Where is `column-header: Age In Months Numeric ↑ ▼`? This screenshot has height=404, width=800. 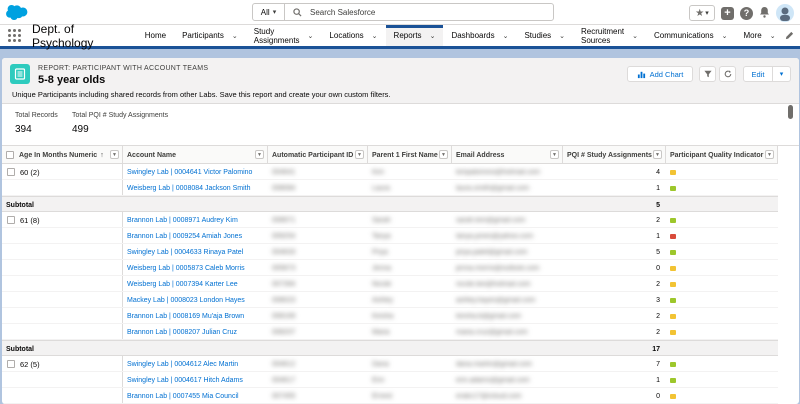
column-header: Age In Months Numeric ↑ ▼ is located at coordinates (62, 155).